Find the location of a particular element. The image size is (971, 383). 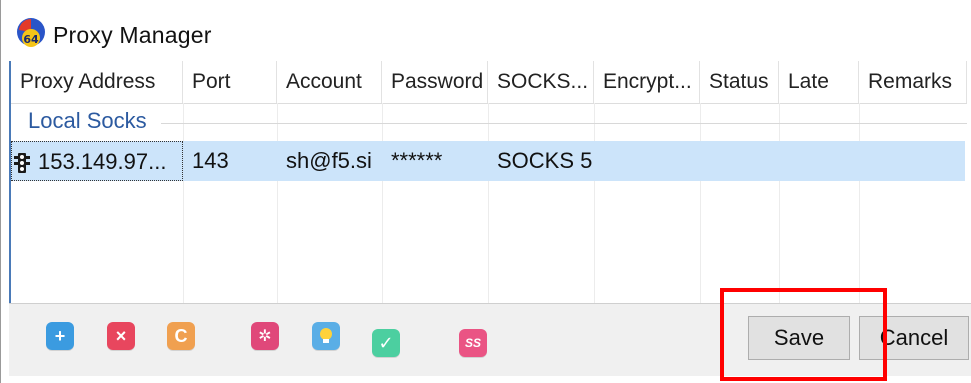

column-header-password: Password is located at coordinates (435, 82).